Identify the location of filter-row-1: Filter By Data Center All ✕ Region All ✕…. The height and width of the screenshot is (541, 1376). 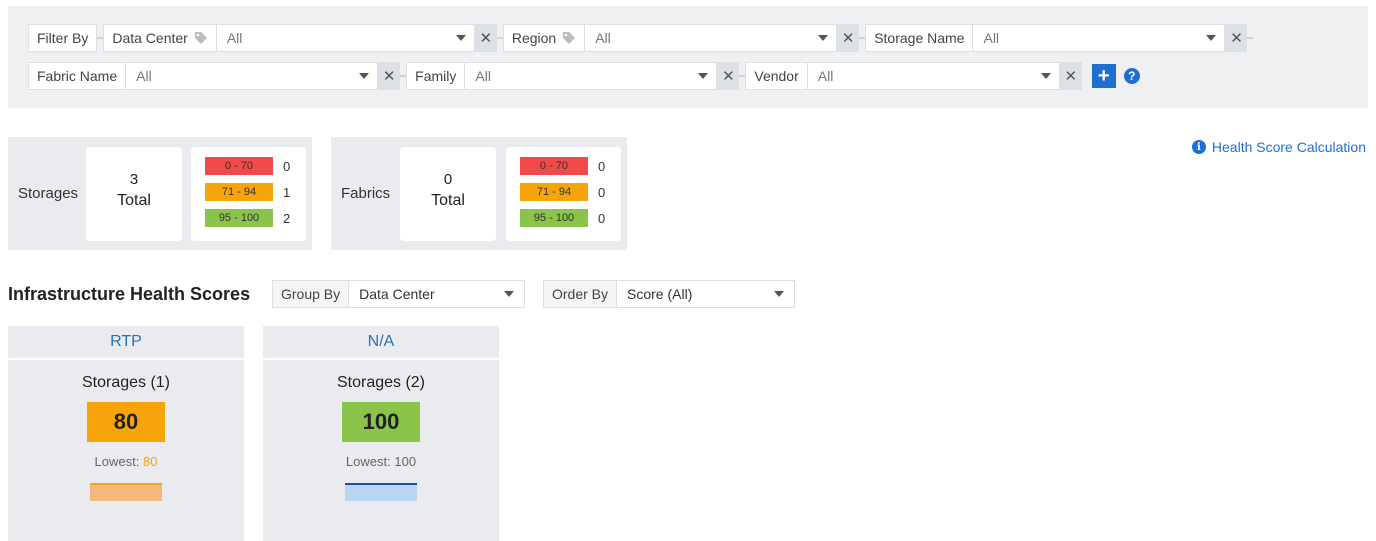
(641, 38).